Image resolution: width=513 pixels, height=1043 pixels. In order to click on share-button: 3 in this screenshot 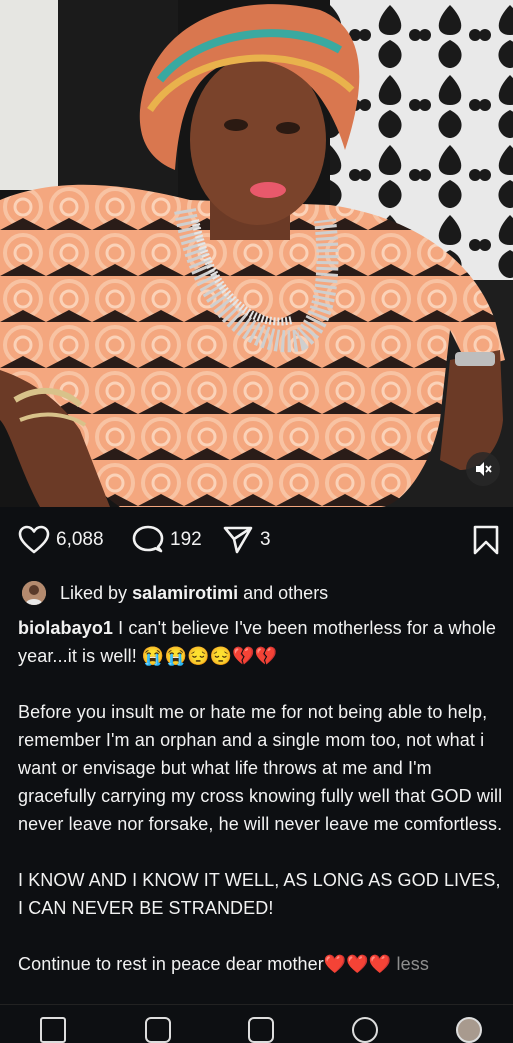, I will do `click(246, 540)`.